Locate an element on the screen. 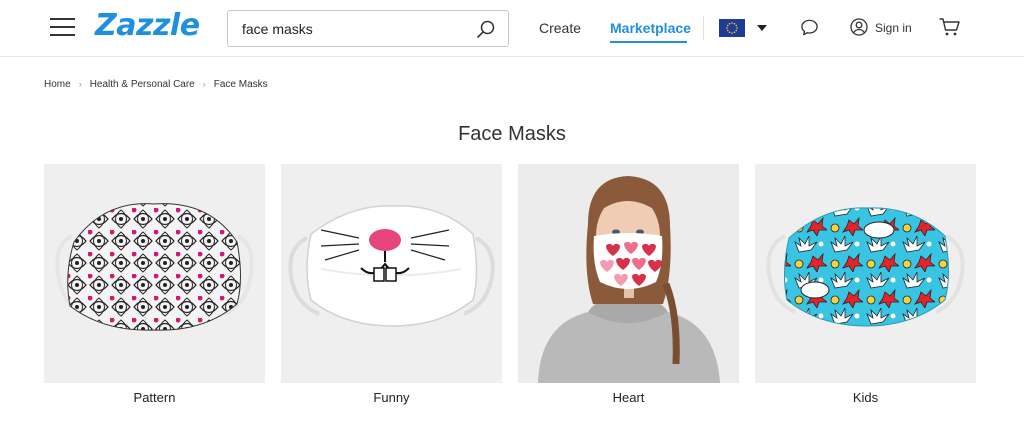 This screenshot has width=1024, height=426. zazzle-logo: Zazzle is located at coordinates (147, 25).